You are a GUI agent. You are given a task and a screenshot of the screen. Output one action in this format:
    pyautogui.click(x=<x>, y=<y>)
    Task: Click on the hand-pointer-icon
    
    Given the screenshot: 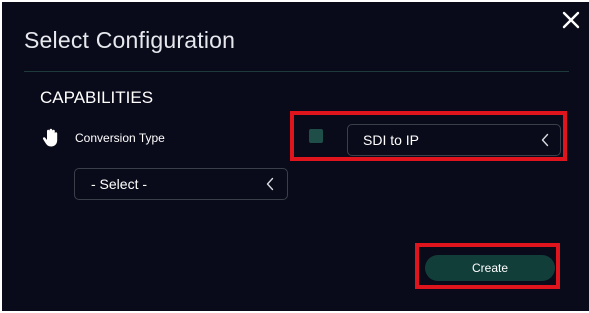 What is the action you would take?
    pyautogui.click(x=50, y=138)
    